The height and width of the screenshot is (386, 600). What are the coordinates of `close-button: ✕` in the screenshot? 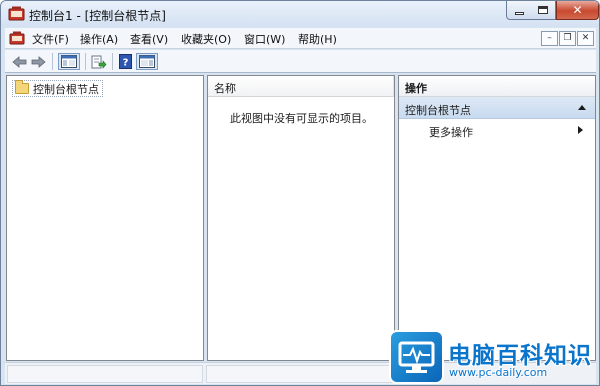 It's located at (577, 10).